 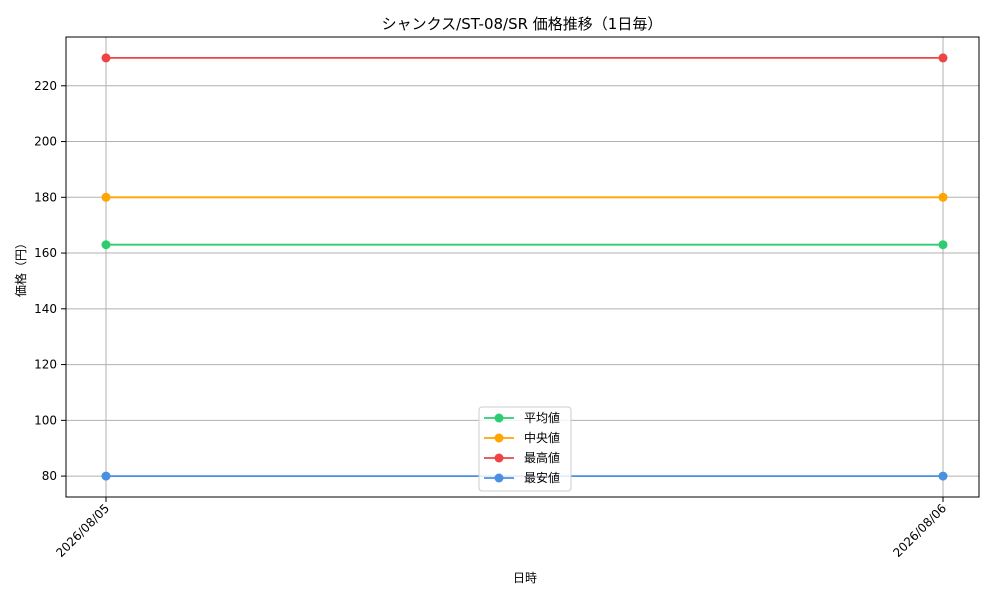 I want to click on y-tick-label: 220, so click(x=45, y=86).